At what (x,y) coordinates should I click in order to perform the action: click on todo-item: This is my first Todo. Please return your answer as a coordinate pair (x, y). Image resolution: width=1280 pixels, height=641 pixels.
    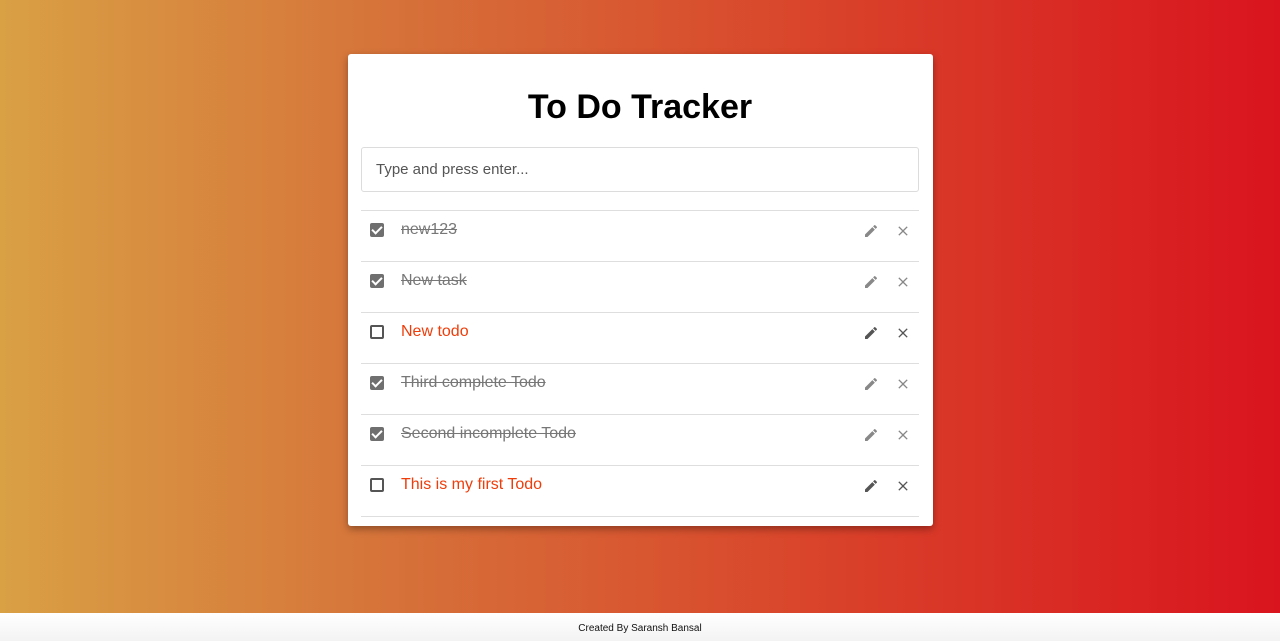
    Looking at the image, I should click on (640, 491).